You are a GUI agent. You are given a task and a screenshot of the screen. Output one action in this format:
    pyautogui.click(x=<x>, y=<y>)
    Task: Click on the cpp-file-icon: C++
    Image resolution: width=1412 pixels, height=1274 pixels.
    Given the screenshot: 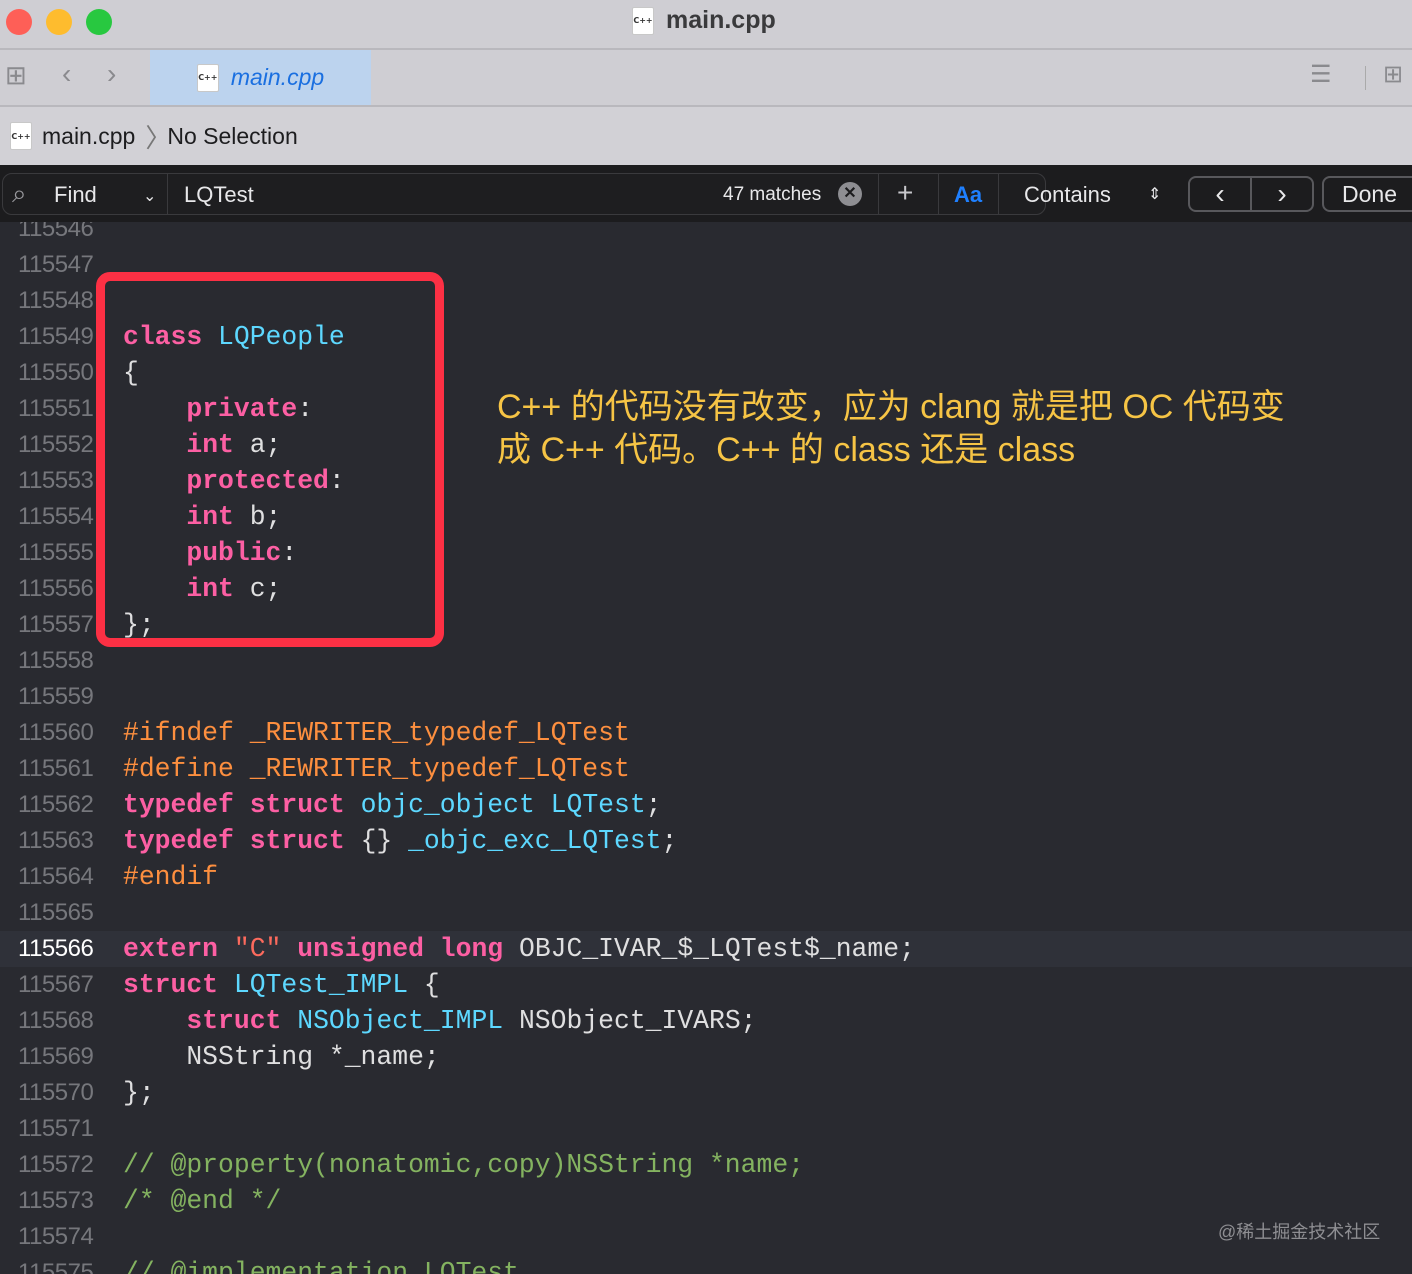 What is the action you would take?
    pyautogui.click(x=21, y=136)
    